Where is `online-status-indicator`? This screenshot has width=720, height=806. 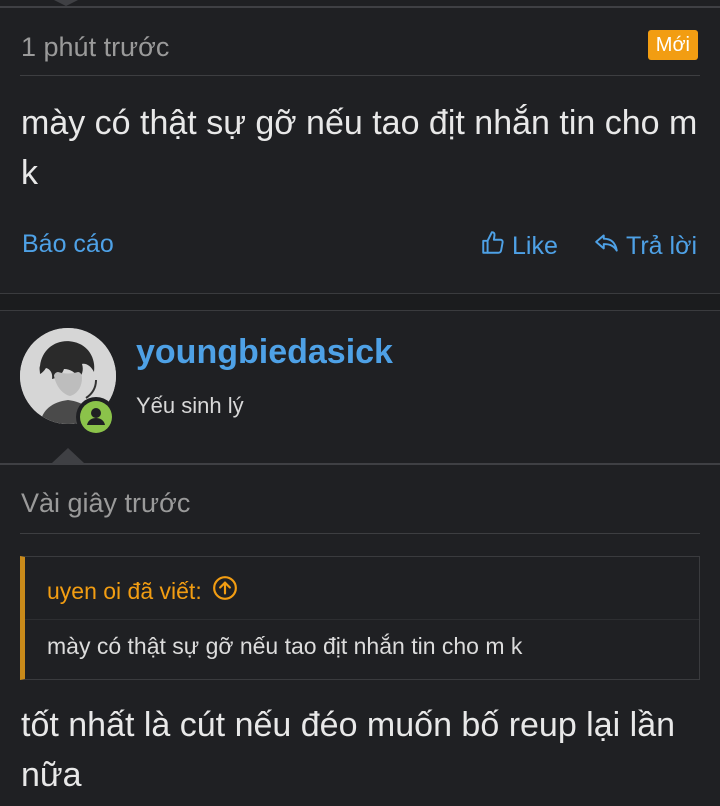 online-status-indicator is located at coordinates (96, 417).